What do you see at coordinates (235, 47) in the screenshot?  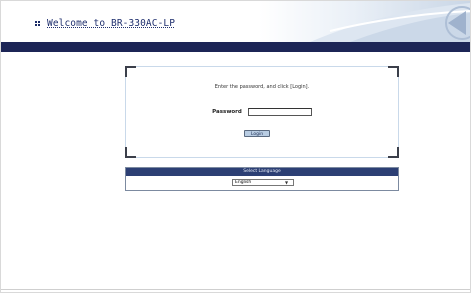 I see `nav-bar` at bounding box center [235, 47].